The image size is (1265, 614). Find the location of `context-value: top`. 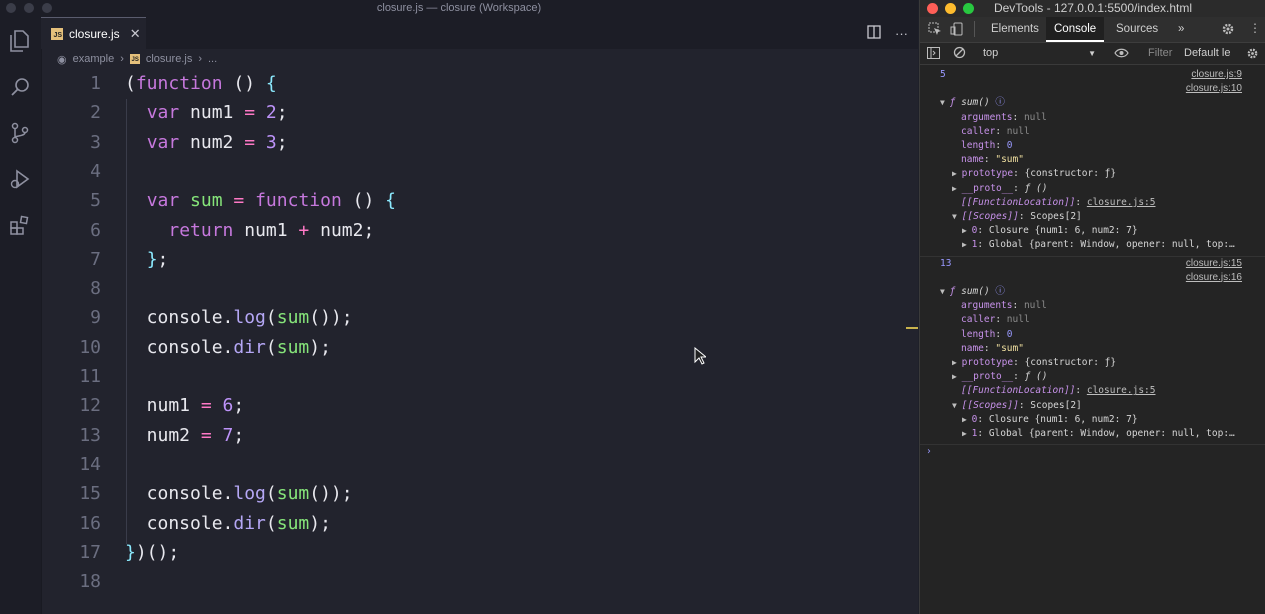

context-value: top is located at coordinates (991, 53).